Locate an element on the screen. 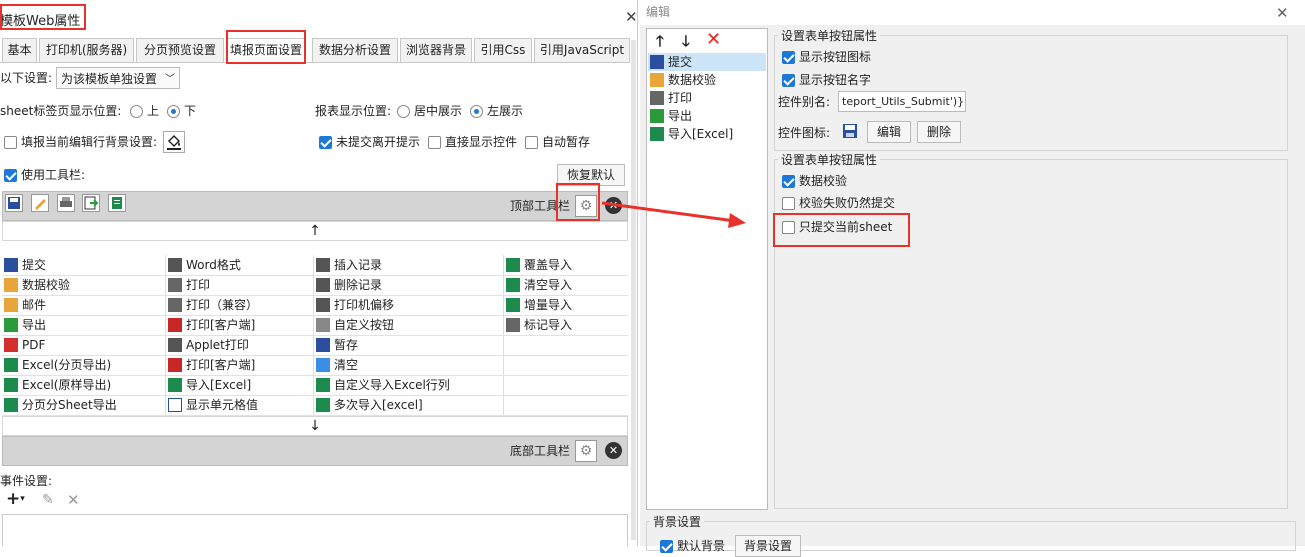  direct-show-checkbox is located at coordinates (434, 142).